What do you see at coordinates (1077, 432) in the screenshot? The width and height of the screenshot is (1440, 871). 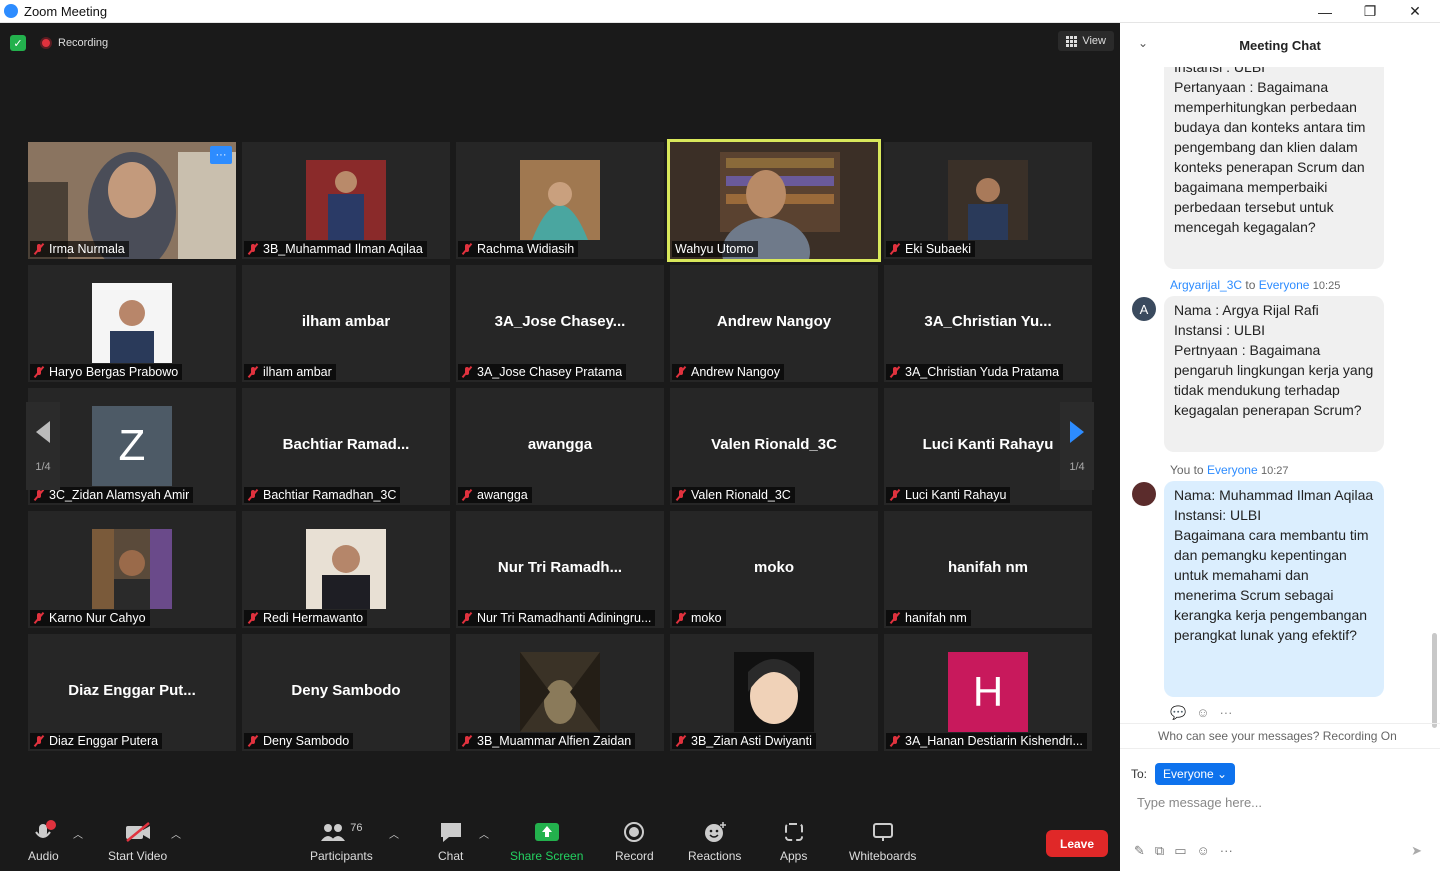 I see `arrow-right-icon` at bounding box center [1077, 432].